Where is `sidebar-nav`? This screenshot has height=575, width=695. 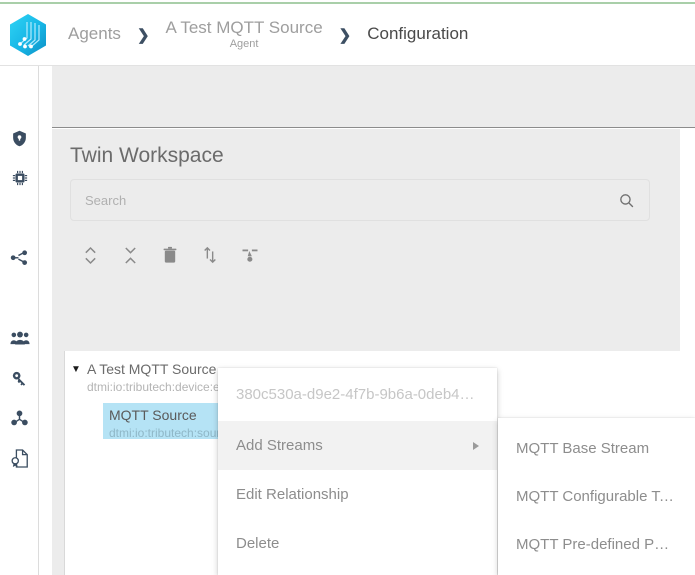 sidebar-nav is located at coordinates (19, 320).